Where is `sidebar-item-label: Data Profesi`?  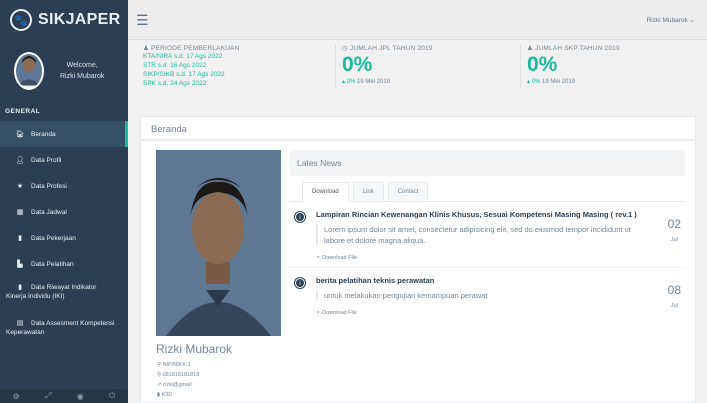 sidebar-item-label: Data Profesi is located at coordinates (49, 186).